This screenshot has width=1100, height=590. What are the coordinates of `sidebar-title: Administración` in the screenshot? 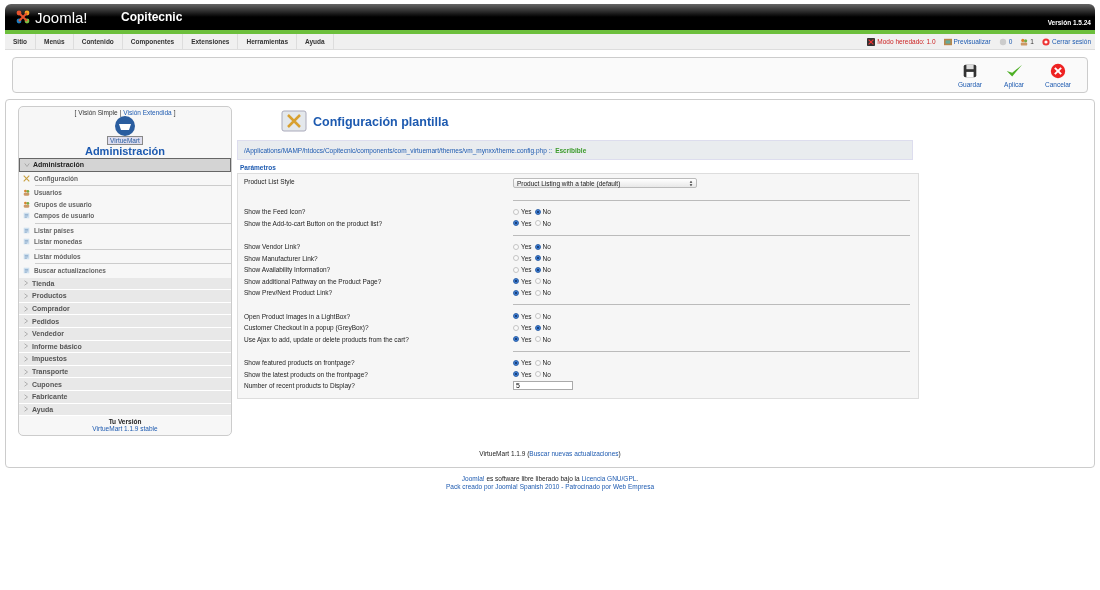 It's located at (125, 151).